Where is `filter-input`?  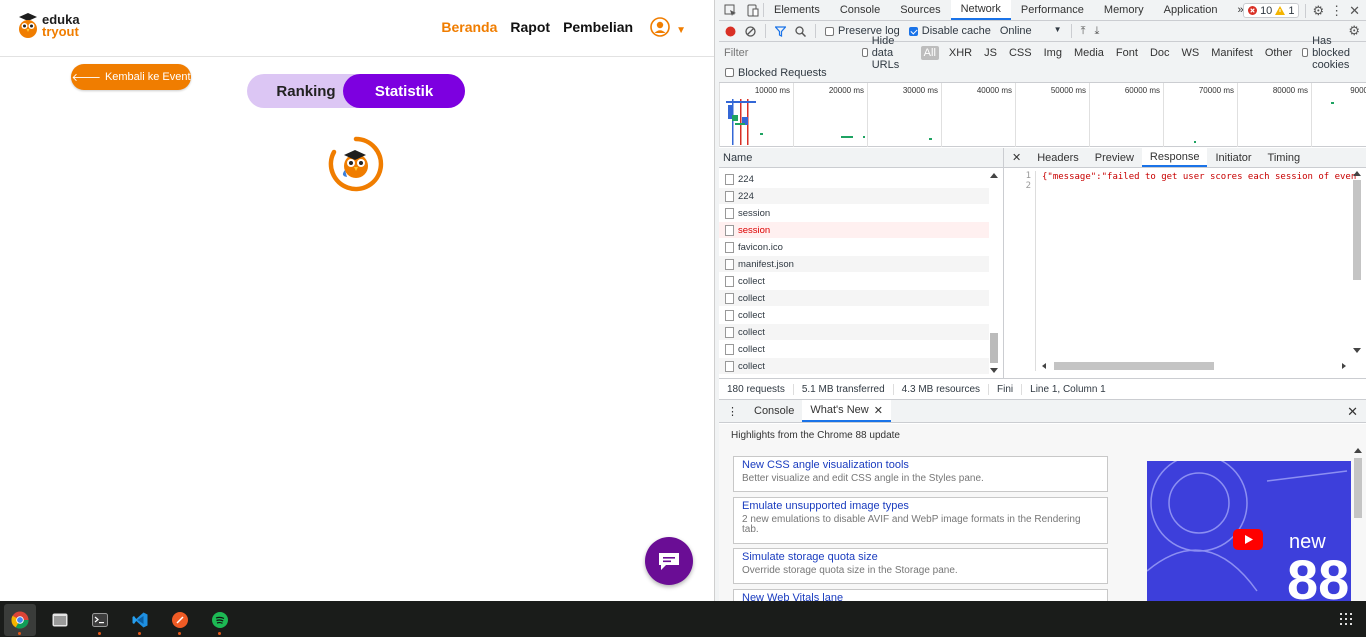
filter-input is located at coordinates (789, 52).